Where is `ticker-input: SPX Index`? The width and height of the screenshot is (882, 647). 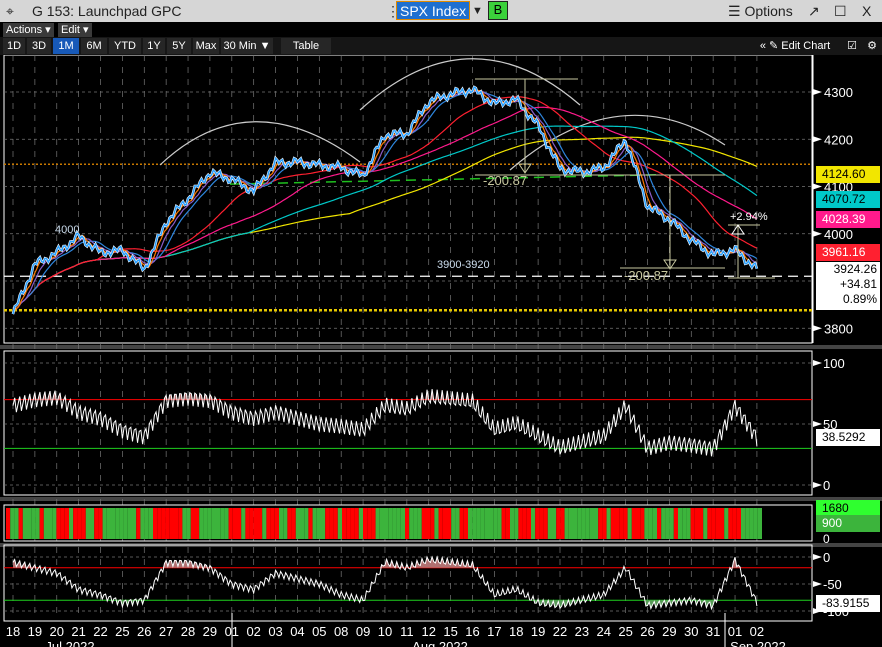
ticker-input: SPX Index is located at coordinates (433, 10).